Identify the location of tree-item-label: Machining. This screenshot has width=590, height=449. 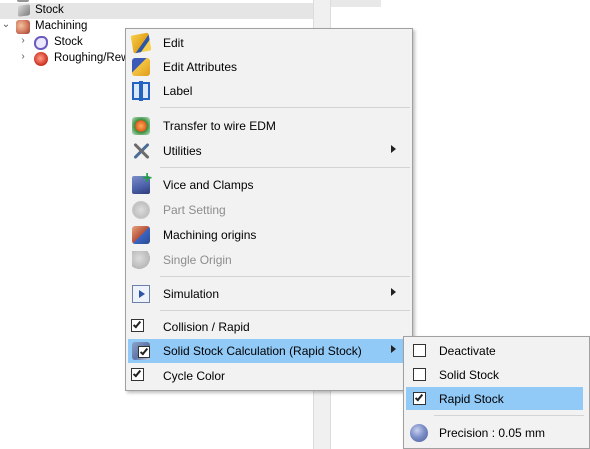
(61, 26).